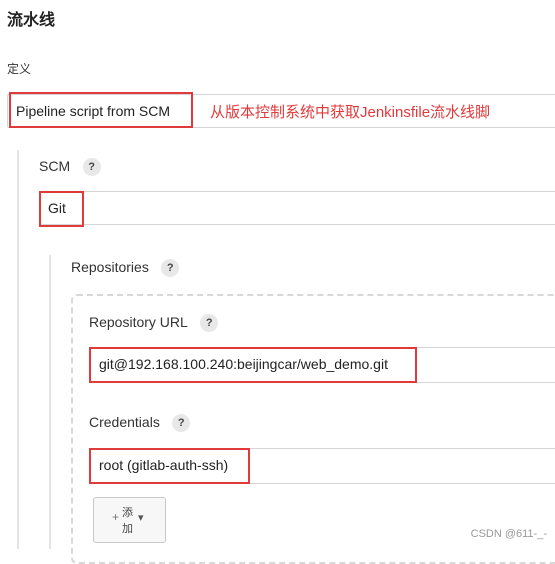  Describe the element at coordinates (116, 517) in the screenshot. I see `plus-icon: +` at that location.